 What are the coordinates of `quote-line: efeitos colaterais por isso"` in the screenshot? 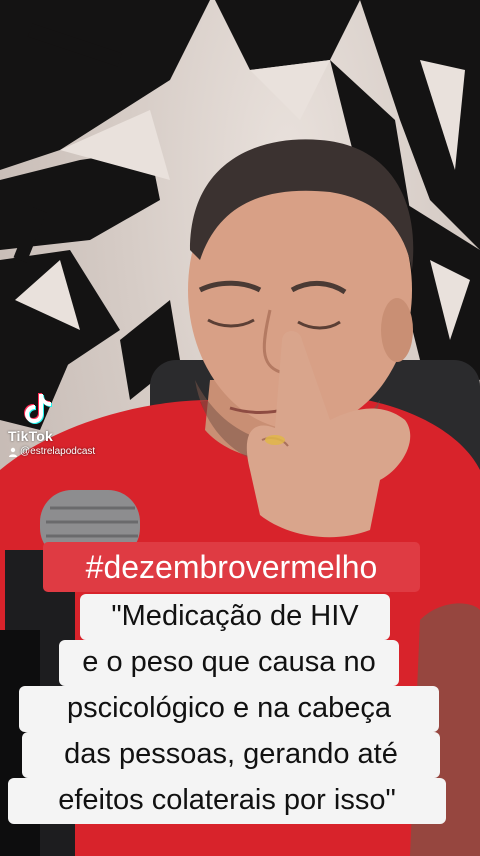 It's located at (227, 801).